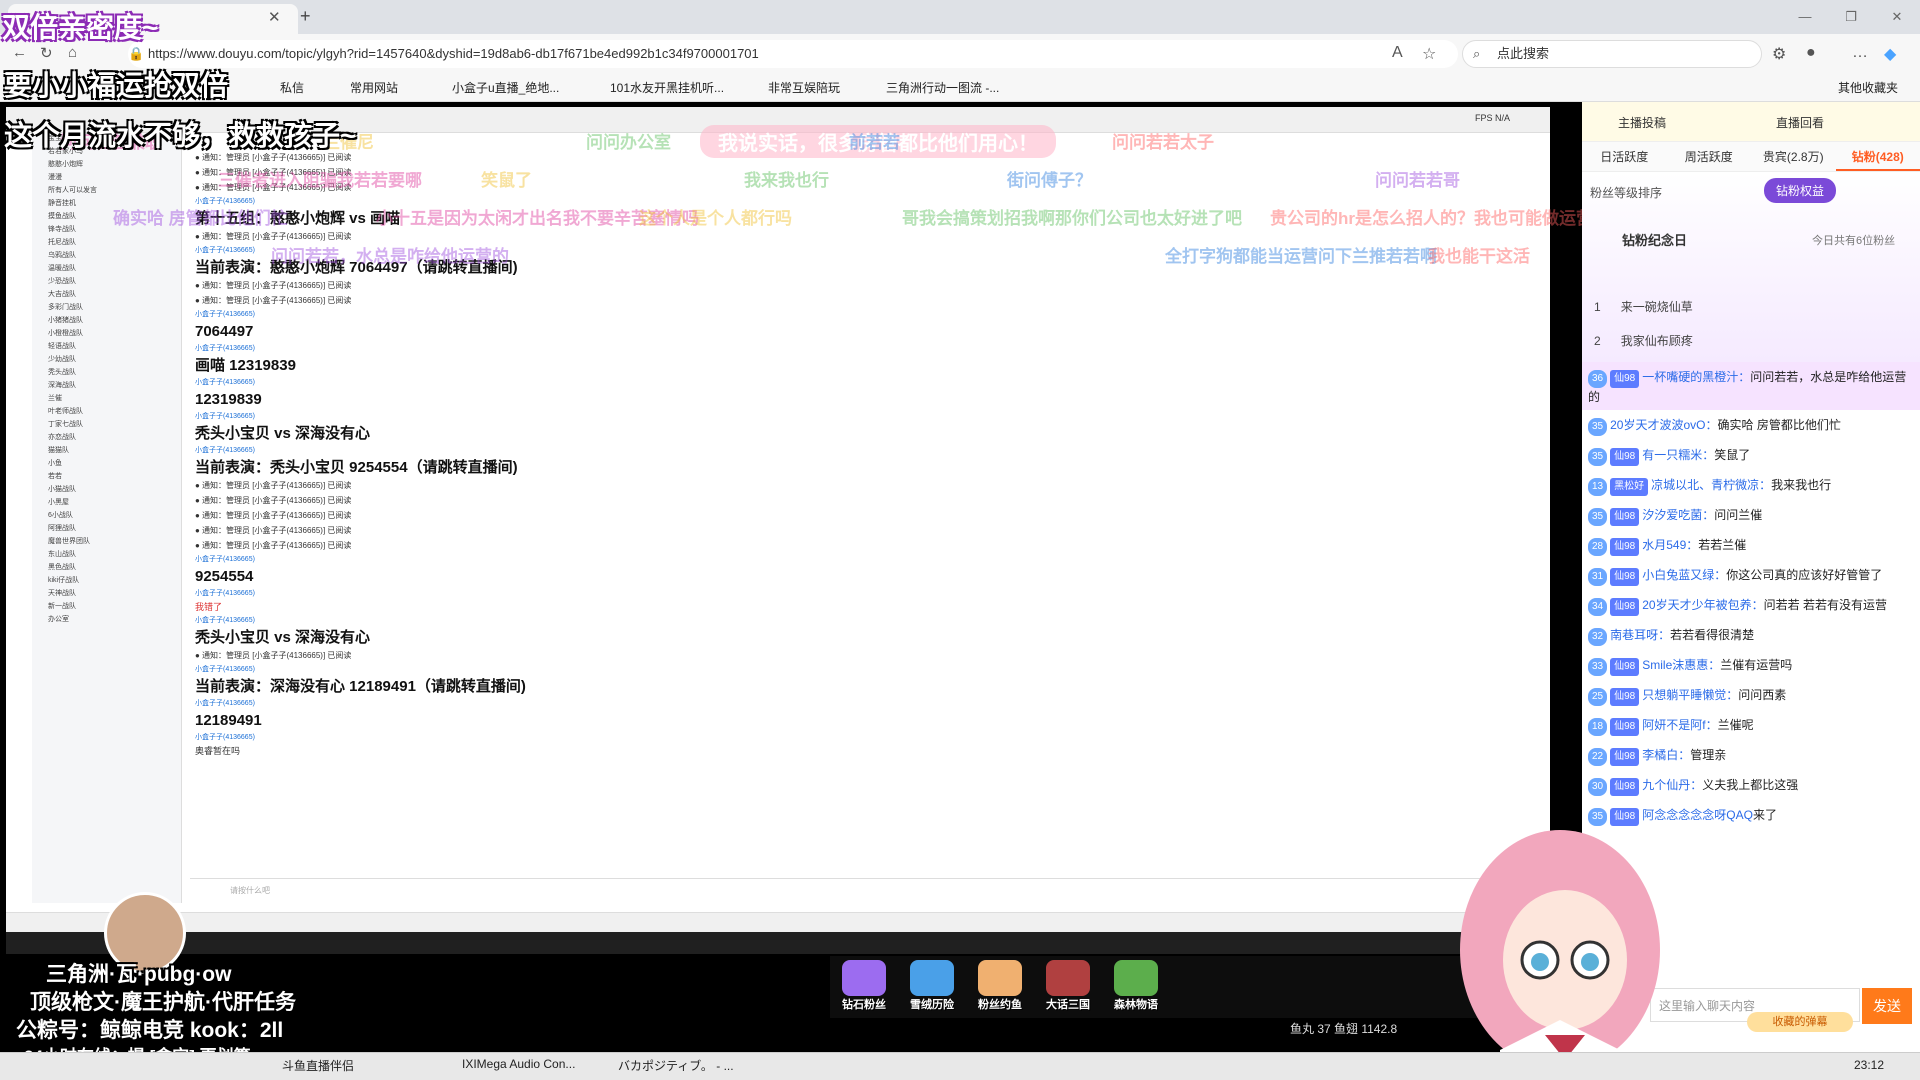 This screenshot has height=1080, width=1920. What do you see at coordinates (1643, 306) in the screenshot?
I see `rank-row: 1 来一碗烧仙草` at bounding box center [1643, 306].